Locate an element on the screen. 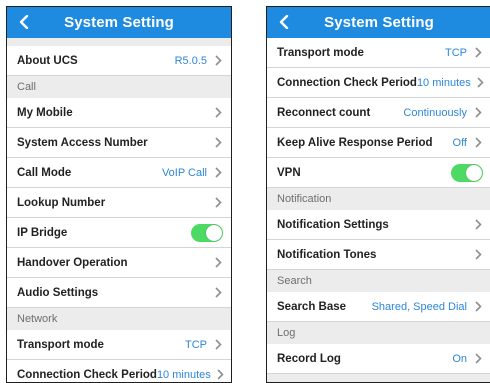 The width and height of the screenshot is (490, 383). row-value: R5.0.5 is located at coordinates (190, 60).